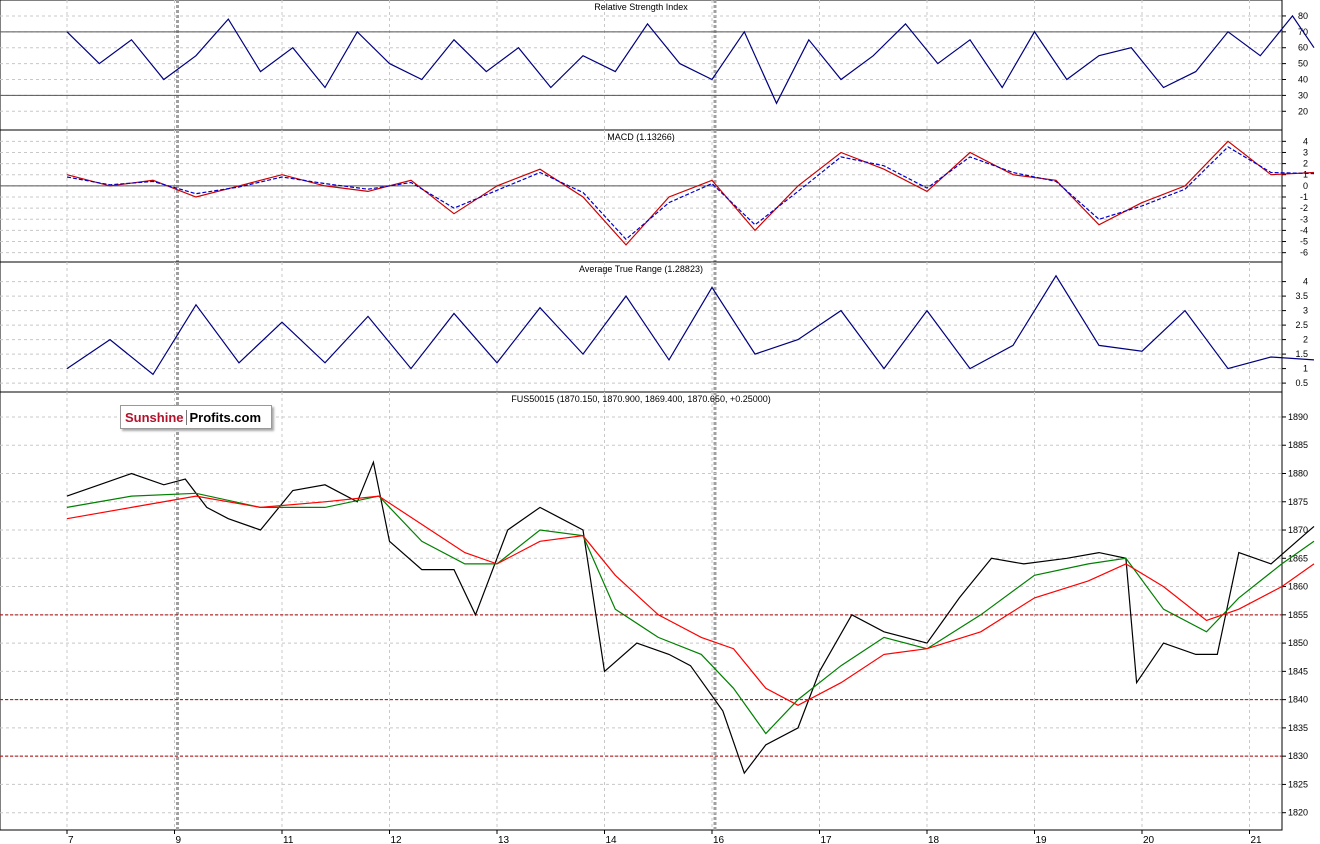  I want to click on y-tick-label: -6, so click(1304, 253).